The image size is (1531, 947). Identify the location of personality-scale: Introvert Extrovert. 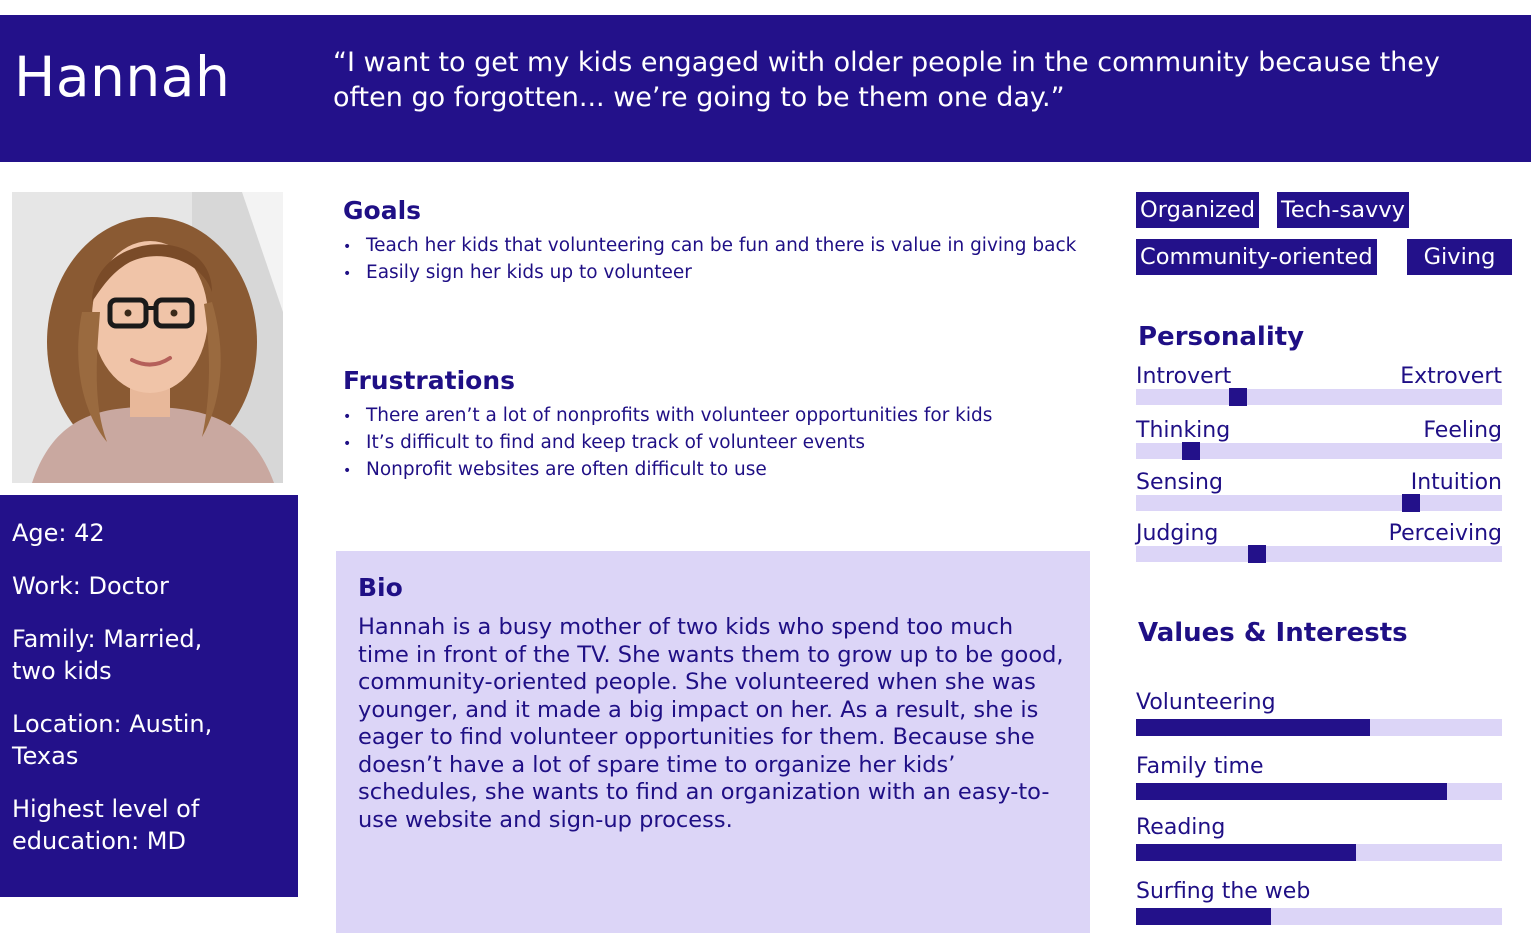
(1319, 389).